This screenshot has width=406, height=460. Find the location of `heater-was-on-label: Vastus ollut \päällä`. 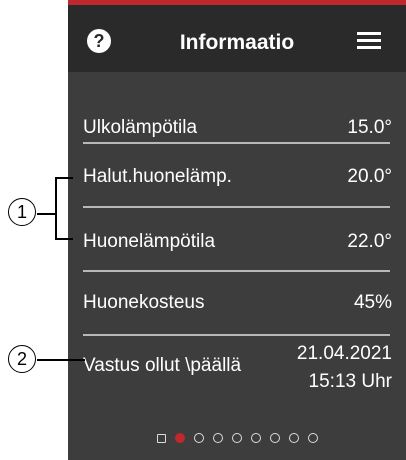

heater-was-on-label: Vastus ollut \päällä is located at coordinates (162, 365).